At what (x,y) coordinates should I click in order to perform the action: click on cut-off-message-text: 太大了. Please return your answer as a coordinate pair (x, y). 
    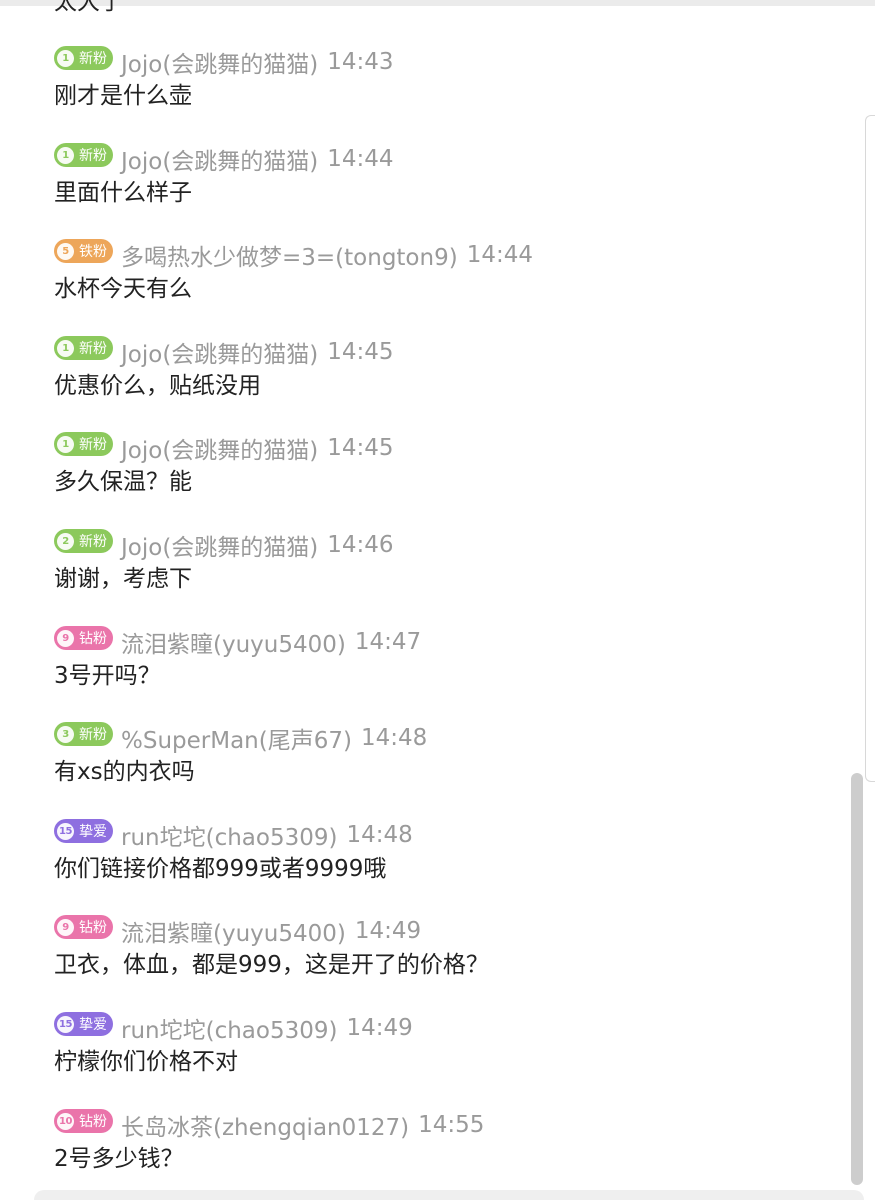
    Looking at the image, I should click on (88, 7).